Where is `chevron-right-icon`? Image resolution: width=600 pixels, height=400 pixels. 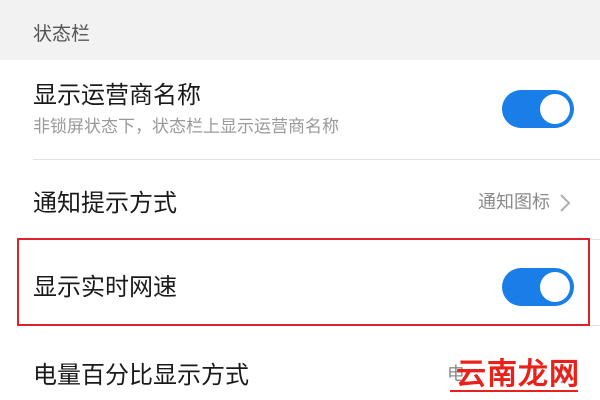
chevron-right-icon is located at coordinates (565, 203).